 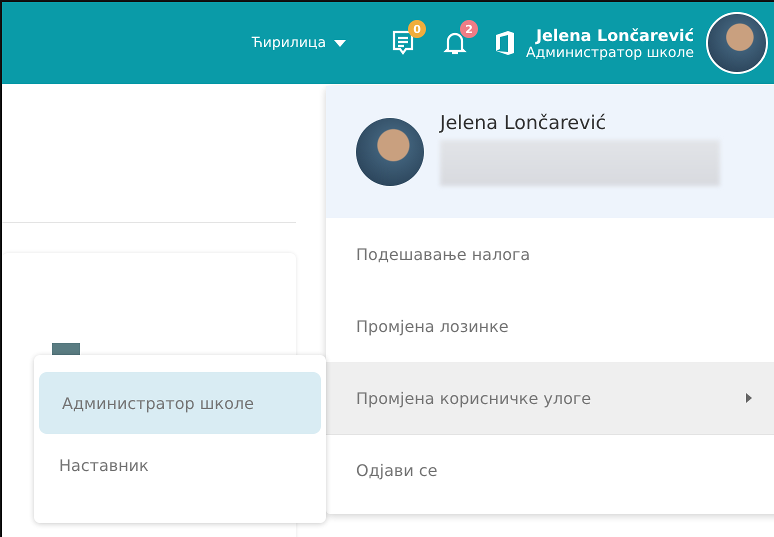 I want to click on role-option: Администратор школе, so click(x=180, y=403).